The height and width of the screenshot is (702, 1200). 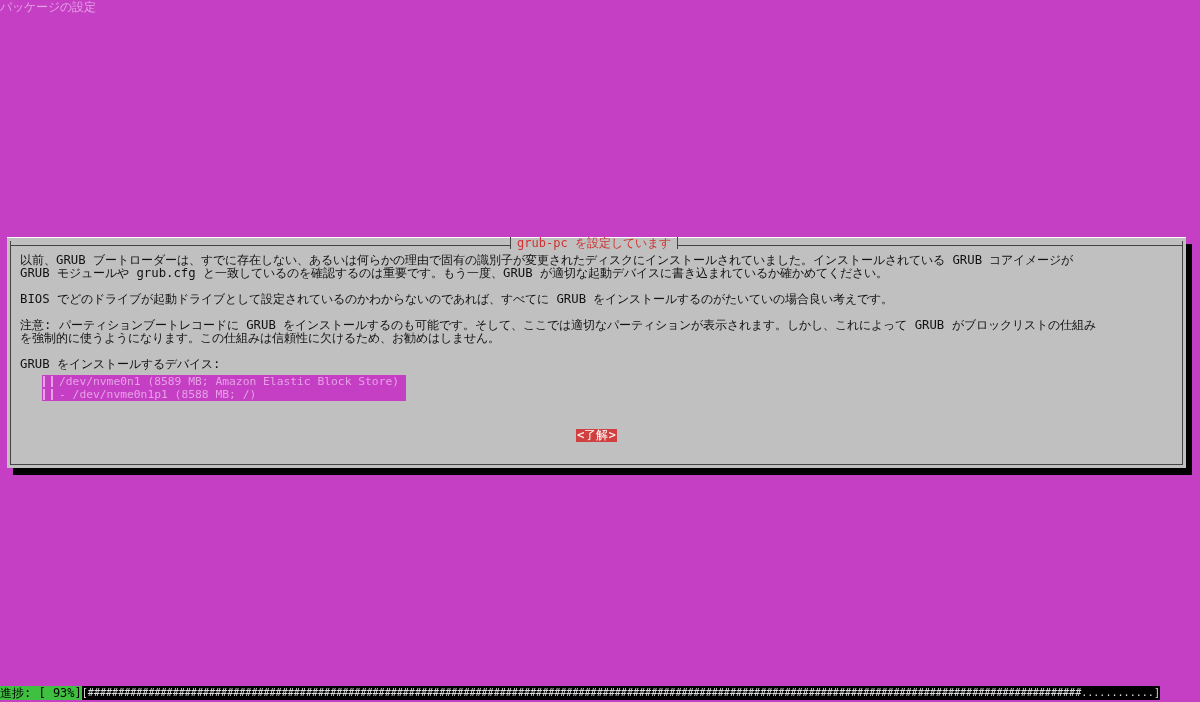 I want to click on paragraph: 注意: パーティションブートレコードに GRUB をインストールするのも可能です。そして、ここでは適切なパーティションが表示されます。しかし、これによって GRUB がブロックリストの仕組み を強制的に使うようになります。この仕組みは信頼性に欠けるため、お勧めはしません。, so click(x=558, y=332).